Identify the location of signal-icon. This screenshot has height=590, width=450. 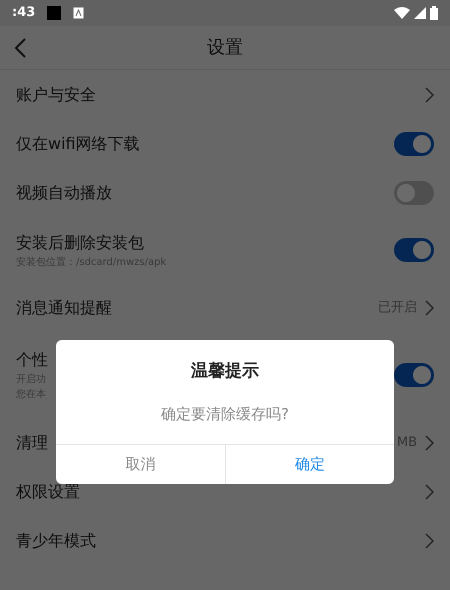
(420, 13).